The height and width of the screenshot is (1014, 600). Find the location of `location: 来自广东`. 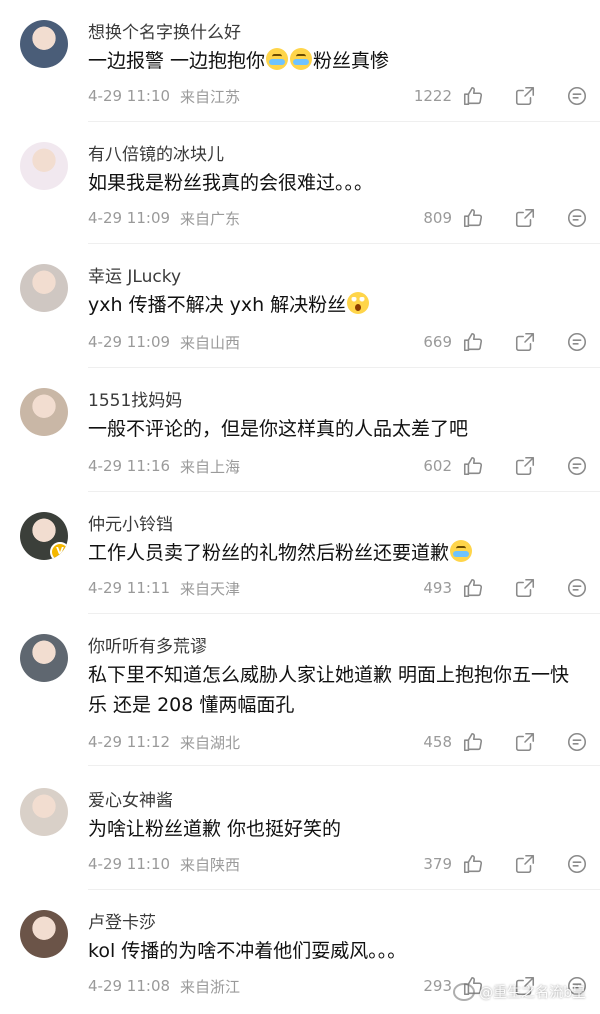

location: 来自广东 is located at coordinates (210, 218).